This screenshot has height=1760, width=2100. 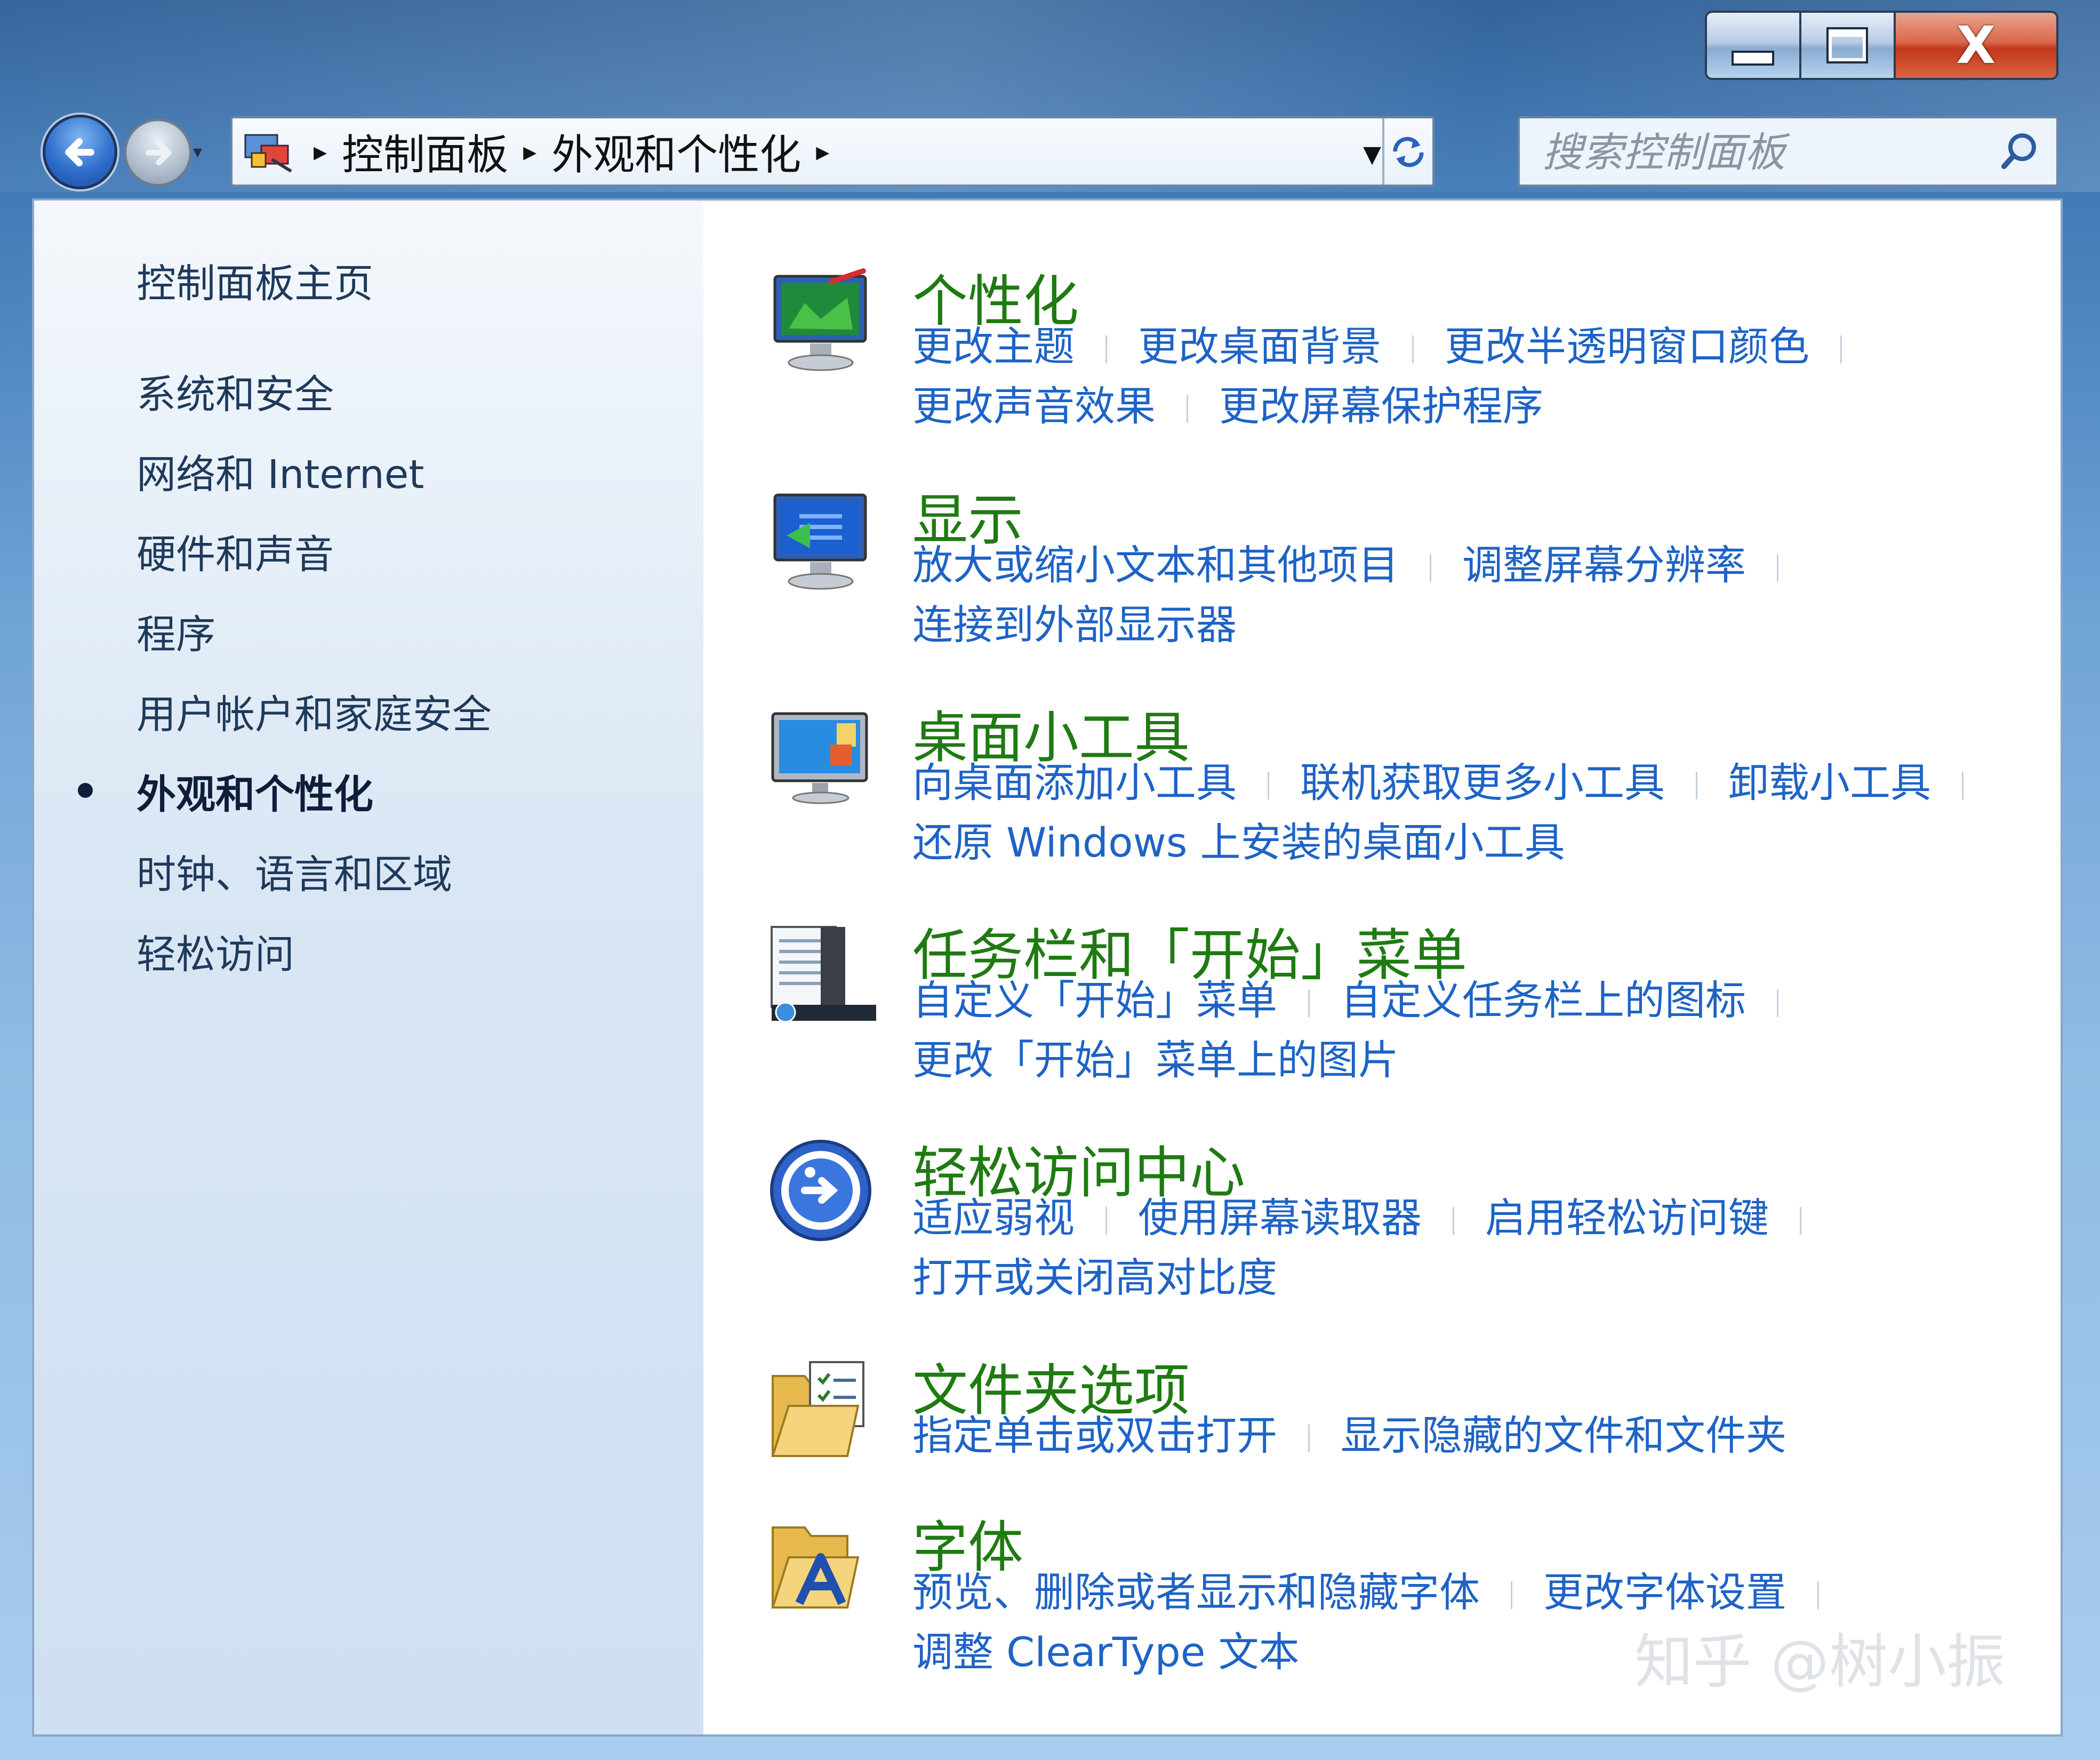 I want to click on link-change-theme: 更改主题, so click(x=993, y=346).